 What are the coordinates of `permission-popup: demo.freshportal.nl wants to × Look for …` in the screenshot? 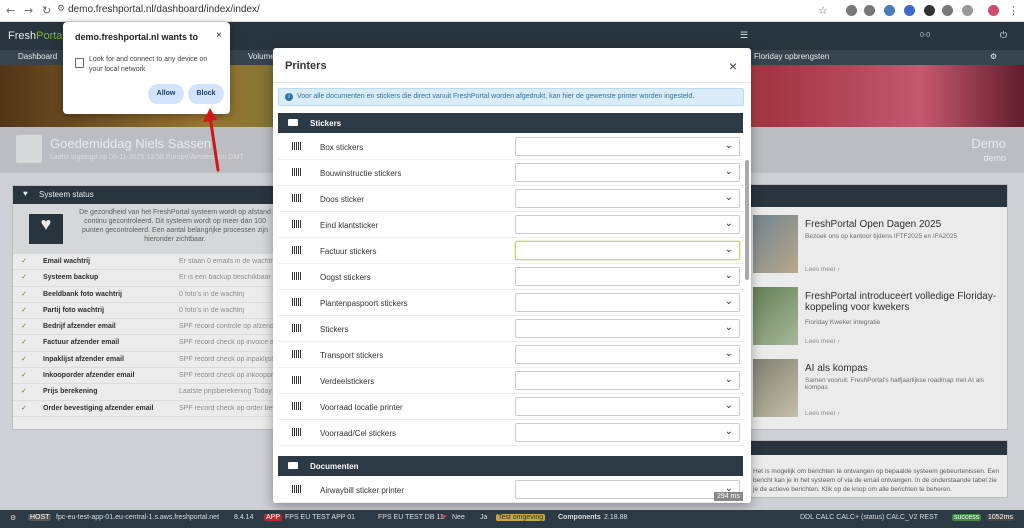 It's located at (146, 68).